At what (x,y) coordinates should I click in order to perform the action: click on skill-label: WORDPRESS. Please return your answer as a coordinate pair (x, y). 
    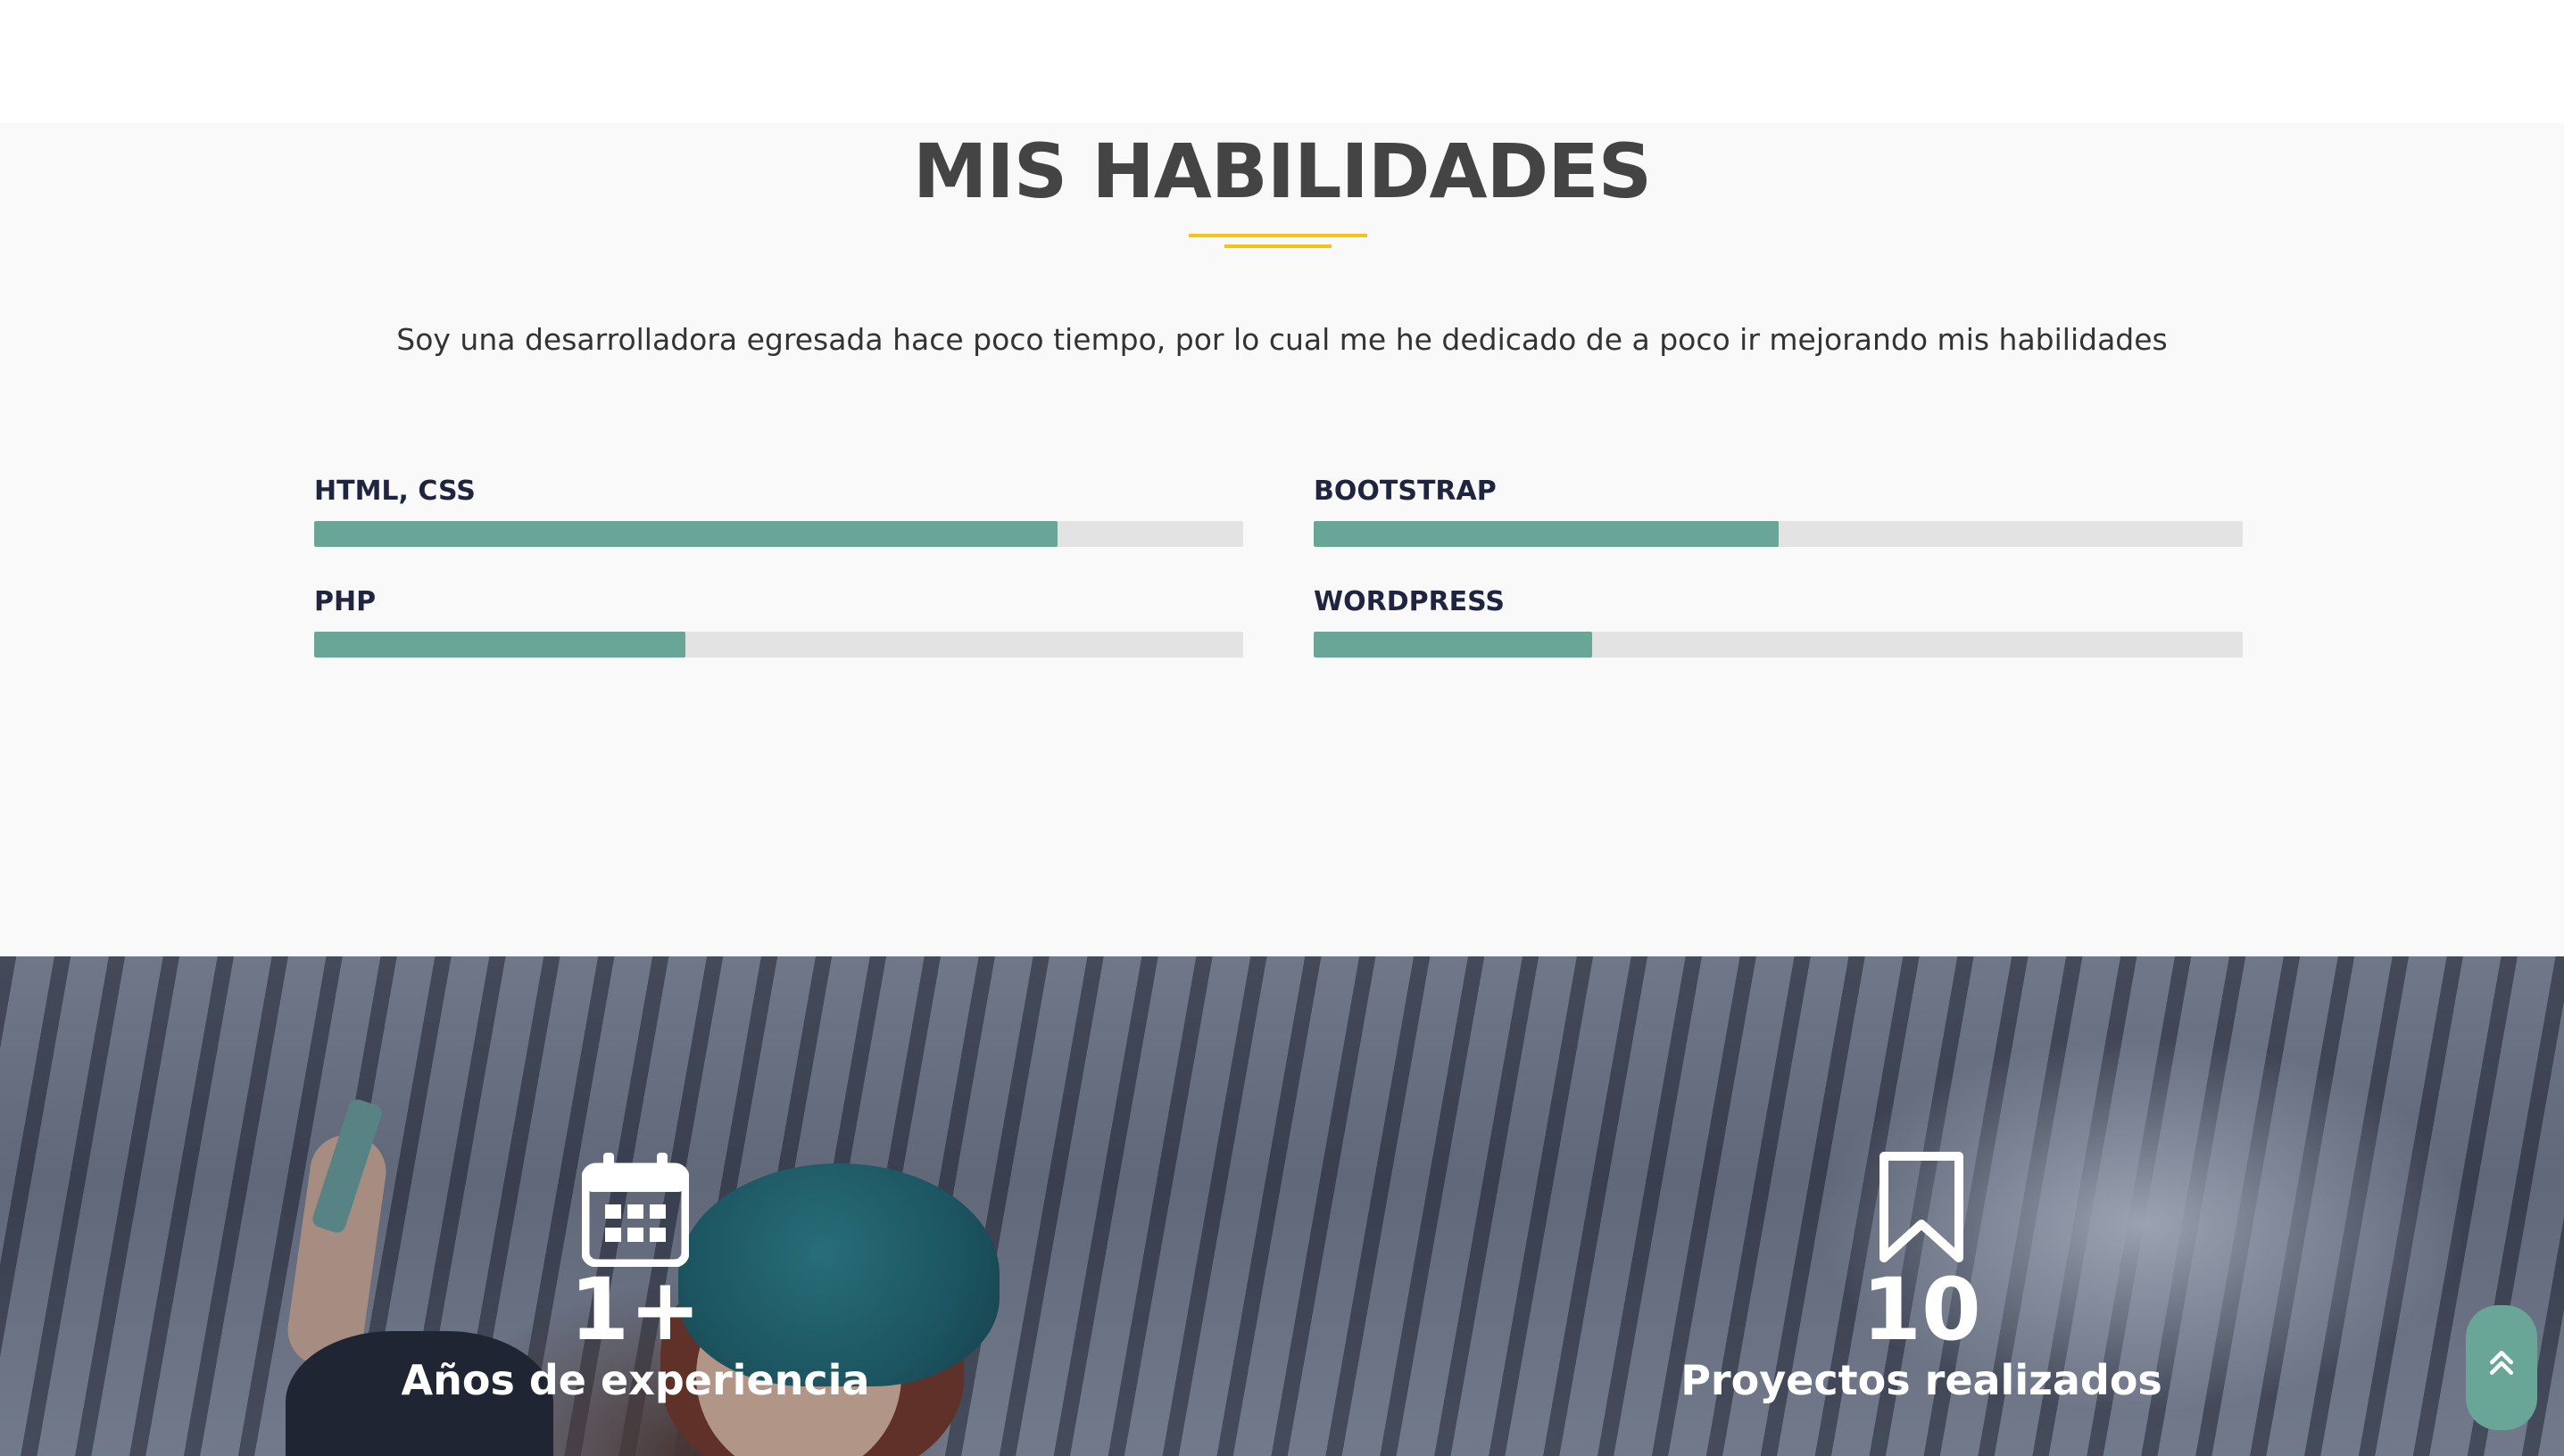
    Looking at the image, I should click on (1410, 602).